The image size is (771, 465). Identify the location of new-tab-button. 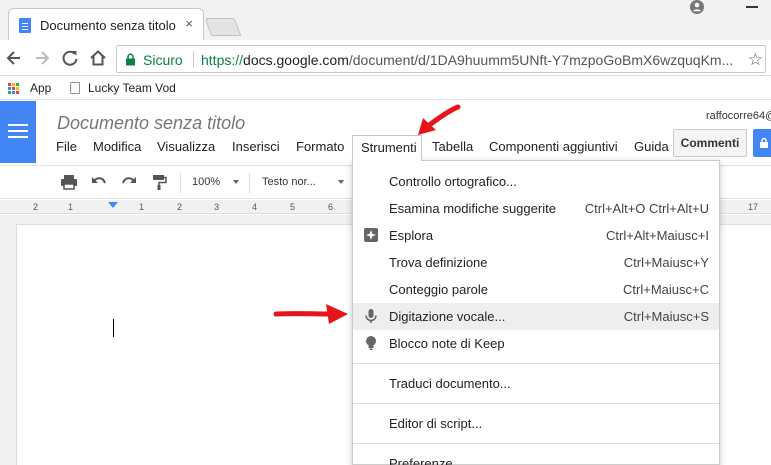
(223, 27).